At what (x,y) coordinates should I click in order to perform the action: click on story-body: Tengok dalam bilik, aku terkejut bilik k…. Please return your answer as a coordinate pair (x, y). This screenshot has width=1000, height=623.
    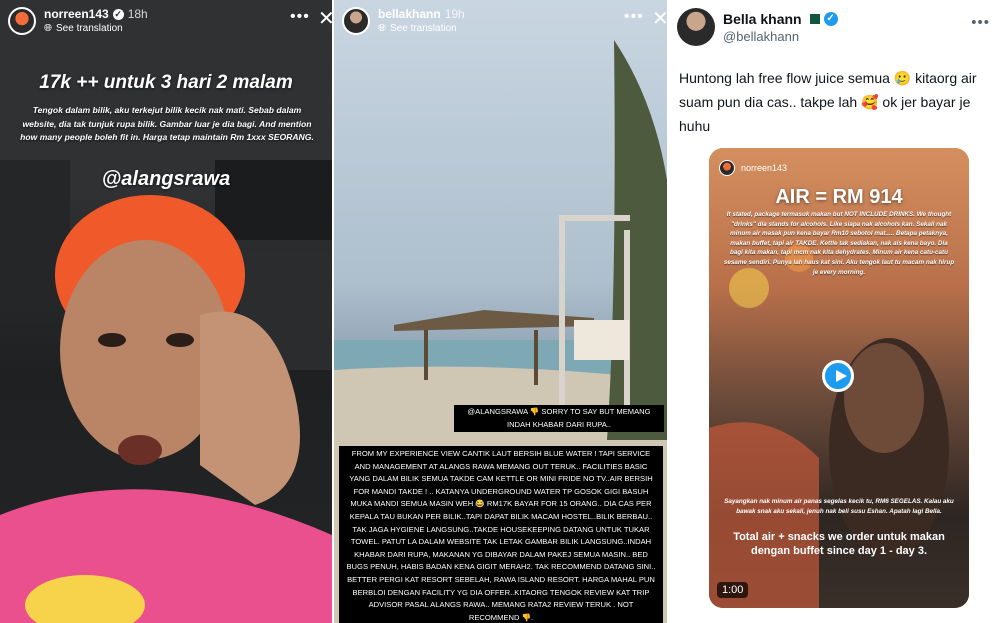
    Looking at the image, I should click on (167, 123).